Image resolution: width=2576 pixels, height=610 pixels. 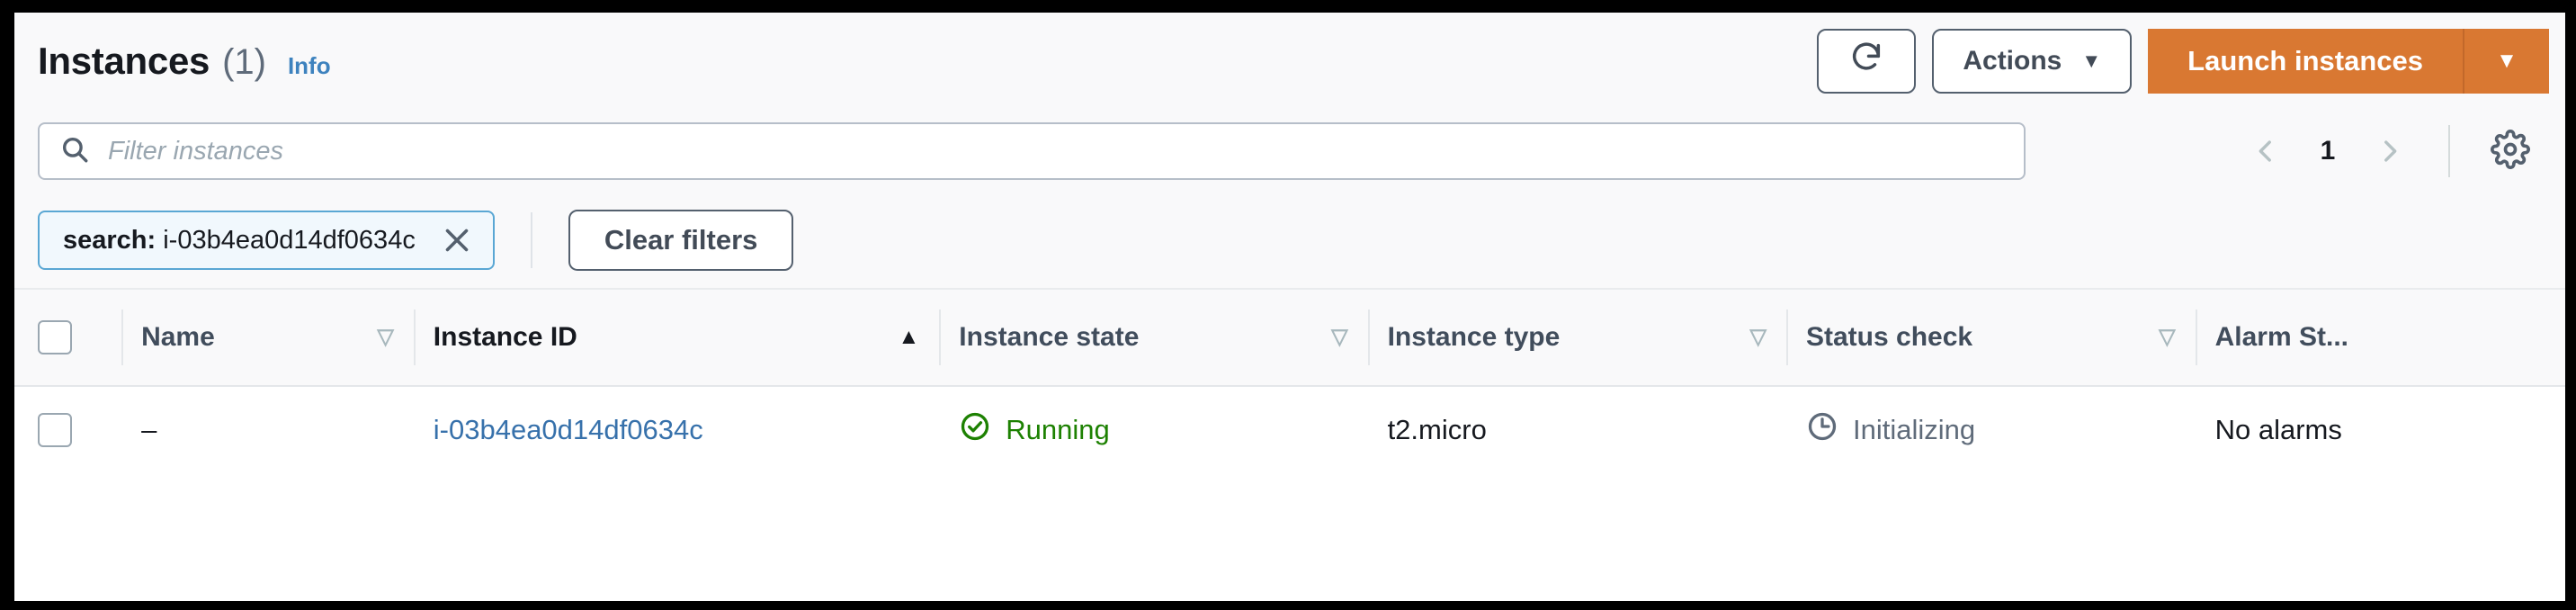 I want to click on launch-instances-group: Launch instances ▼, so click(x=2348, y=61).